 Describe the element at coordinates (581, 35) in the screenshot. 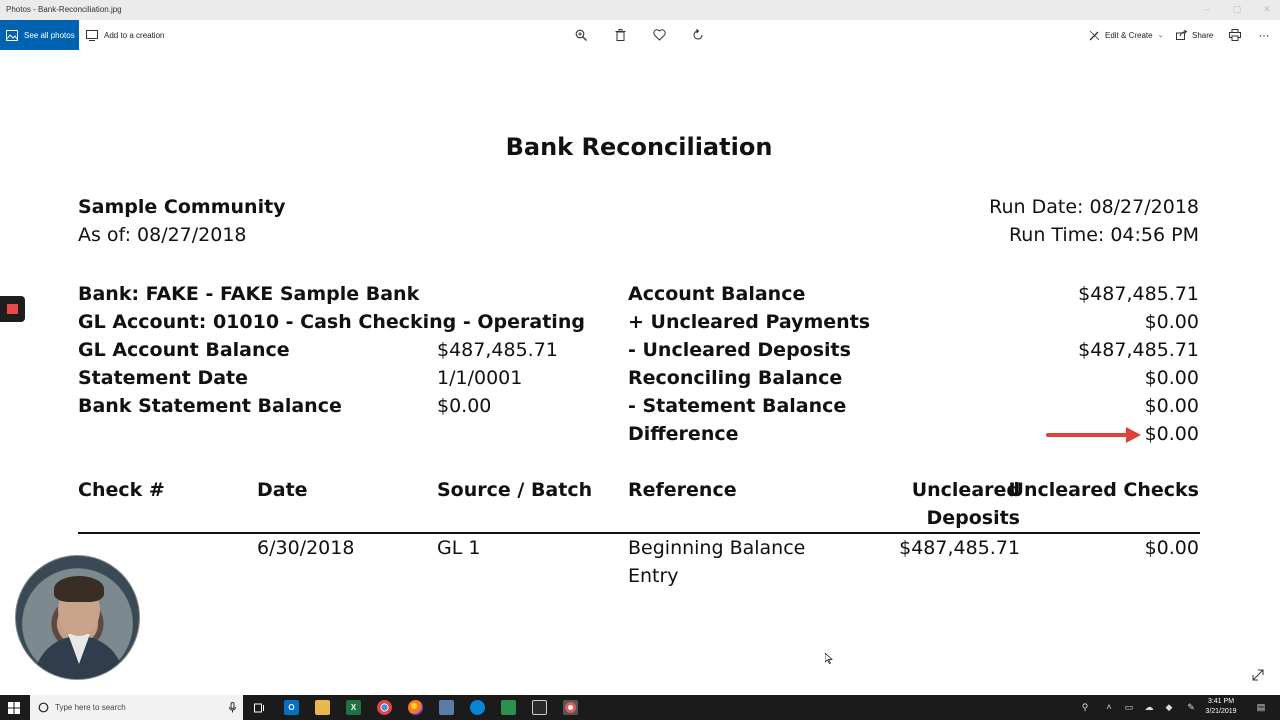

I see `zoom-icon` at that location.